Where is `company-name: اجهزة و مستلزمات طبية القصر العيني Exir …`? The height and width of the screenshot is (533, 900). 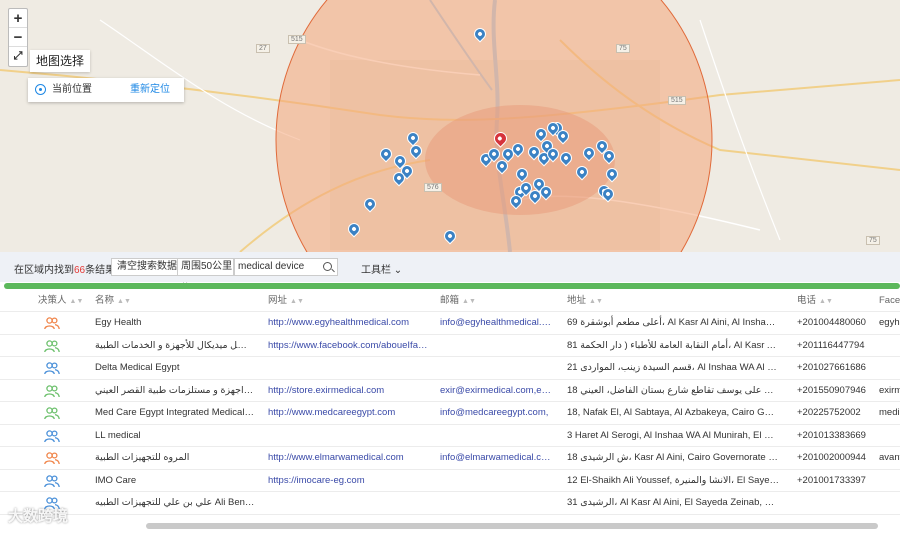 company-name: اجهزة و مستلزمات طبية القصر العيني Exir … is located at coordinates (175, 390).